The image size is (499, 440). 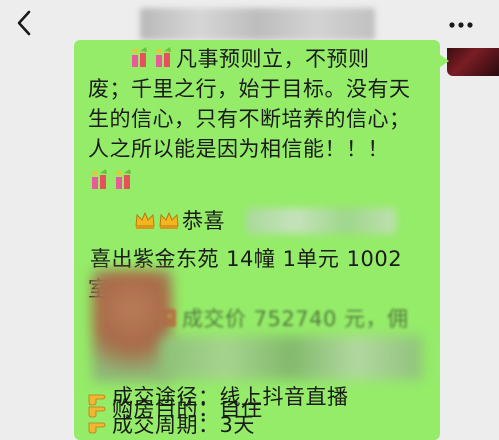 I want to click on pointing-hand-emoji-icon, so click(x=97, y=412).